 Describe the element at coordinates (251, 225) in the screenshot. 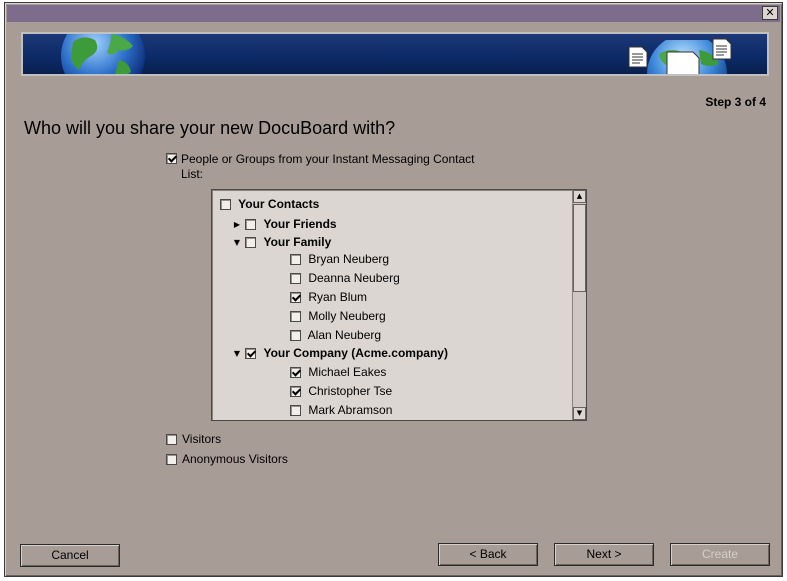

I see `your-friends-checkbox` at that location.